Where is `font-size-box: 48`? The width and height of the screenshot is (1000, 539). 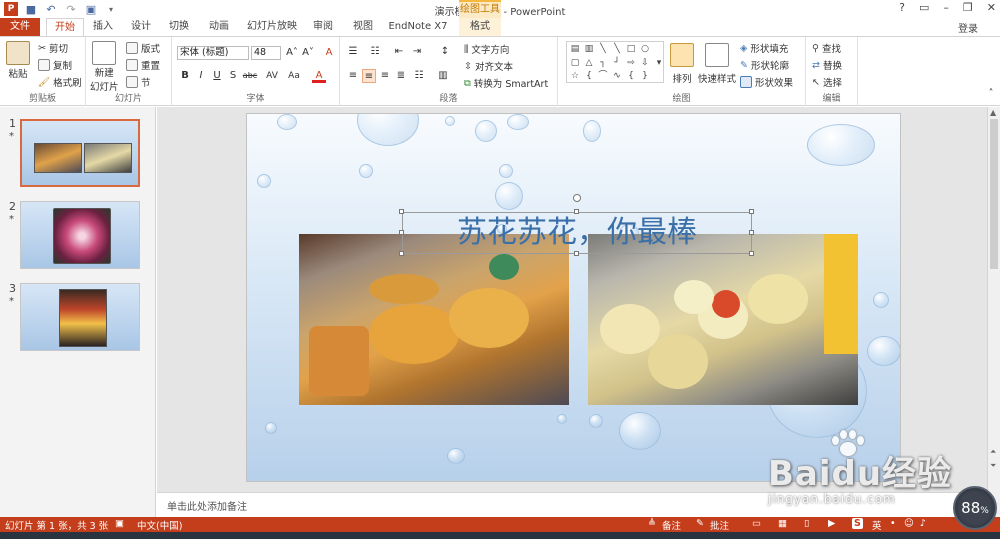 font-size-box: 48 is located at coordinates (266, 53).